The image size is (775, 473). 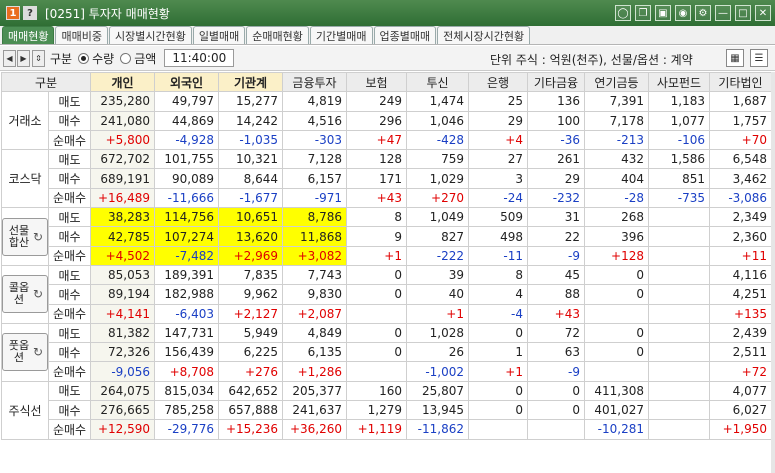 I want to click on cell-value: +4, so click(x=498, y=140).